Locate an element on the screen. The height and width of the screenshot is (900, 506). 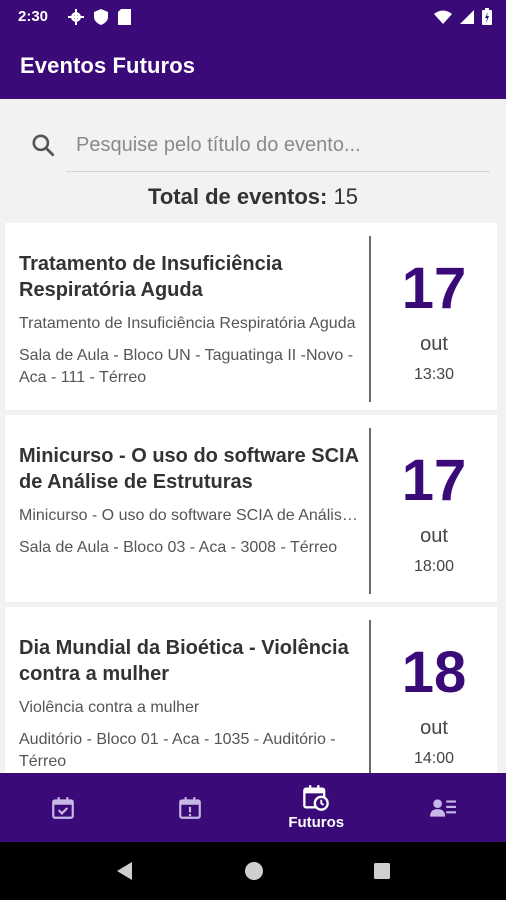
total-events: Total de eventos: 15 is located at coordinates (253, 197).